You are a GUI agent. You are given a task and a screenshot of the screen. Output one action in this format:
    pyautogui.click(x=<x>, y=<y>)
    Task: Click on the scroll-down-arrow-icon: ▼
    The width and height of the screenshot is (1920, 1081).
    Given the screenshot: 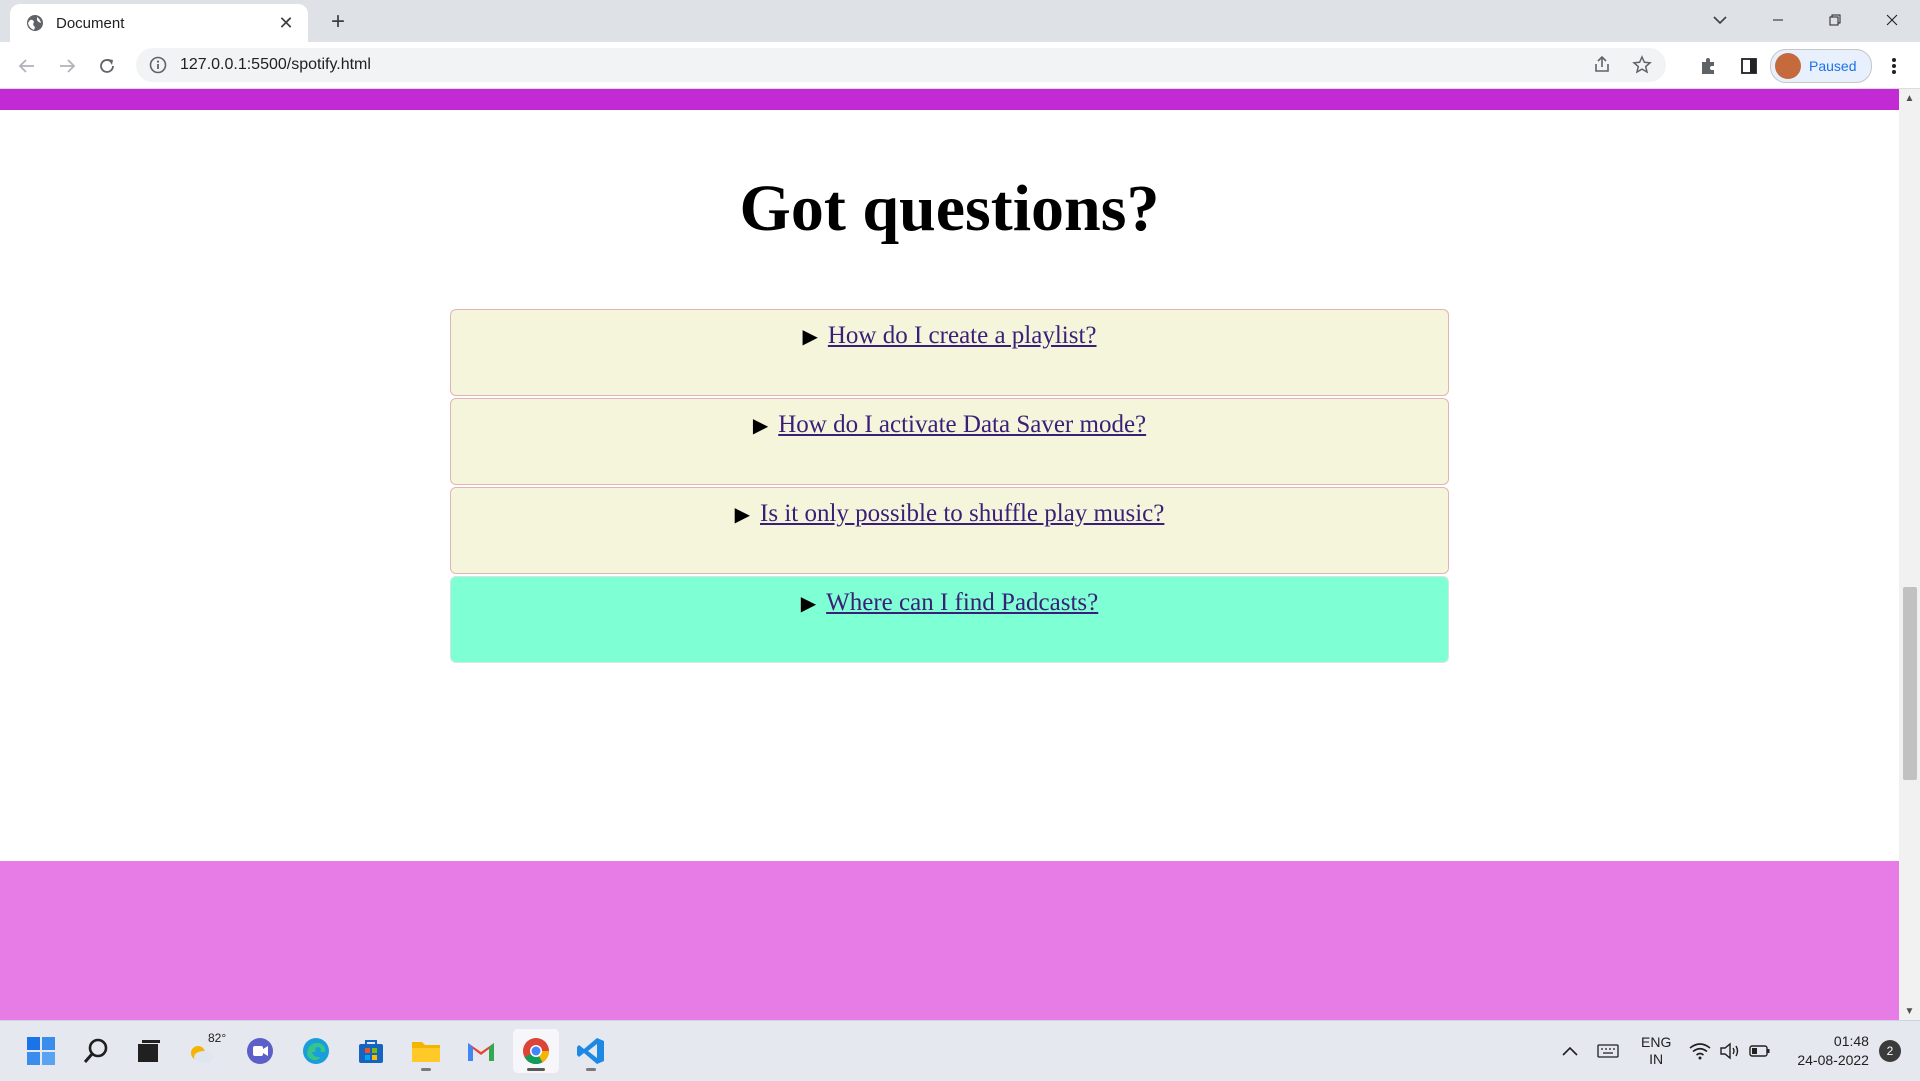 What is the action you would take?
    pyautogui.click(x=1909, y=1011)
    